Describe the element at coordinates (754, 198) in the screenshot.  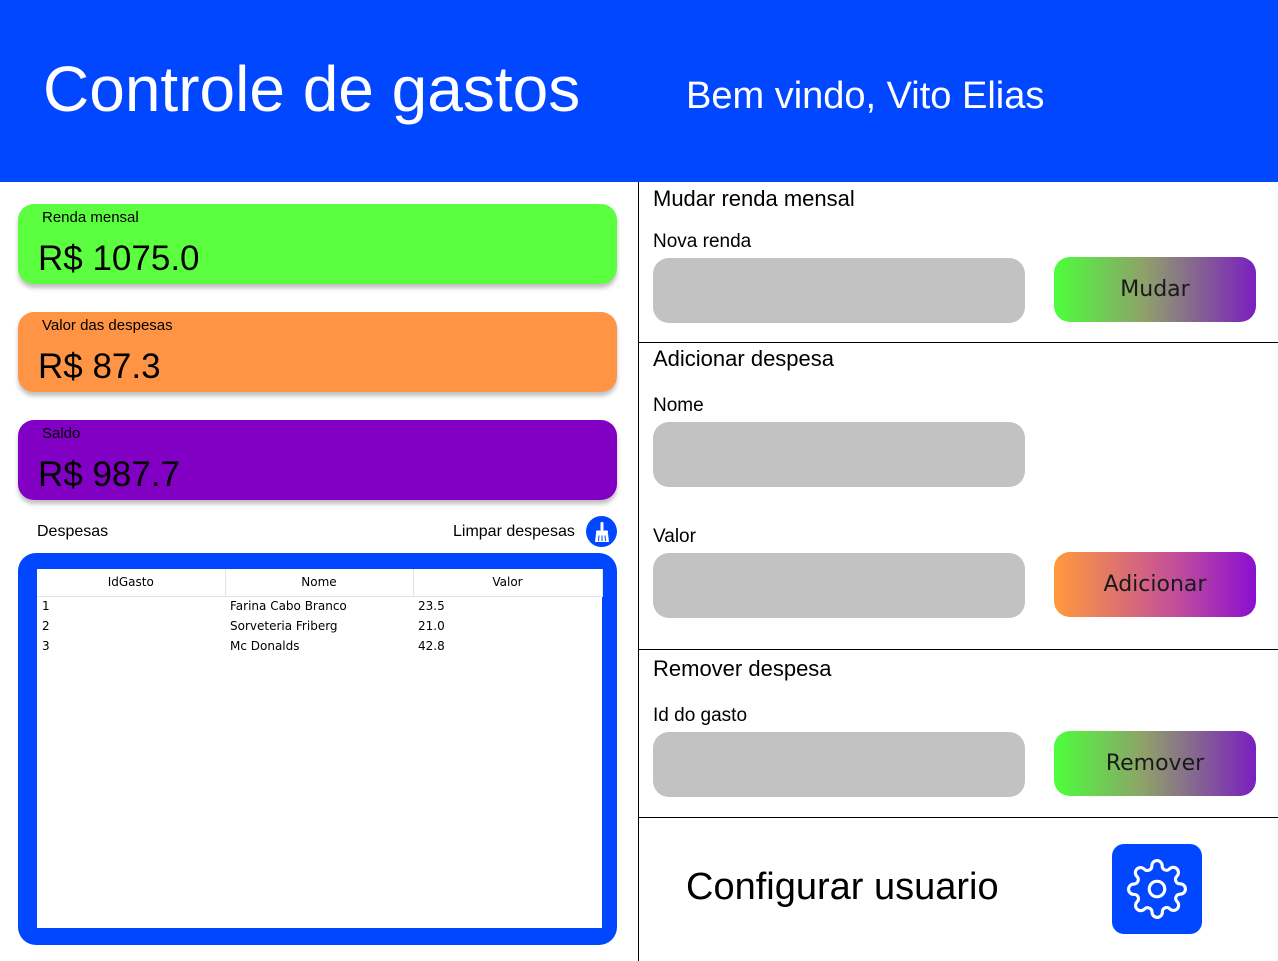
I see `change-income-title: Mudar renda mensal` at that location.